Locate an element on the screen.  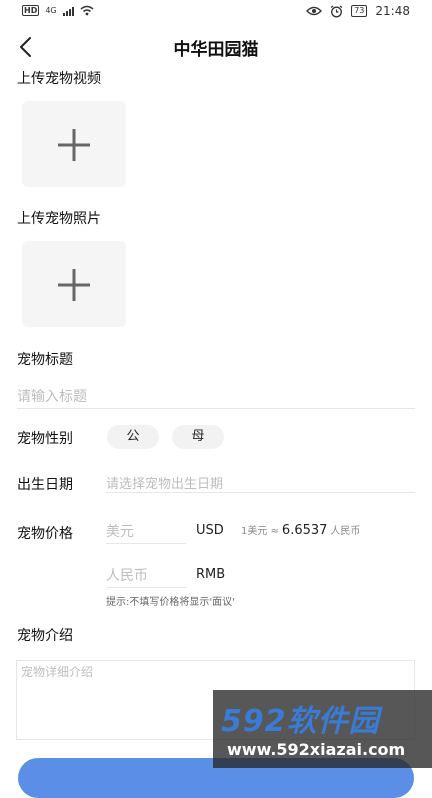
gender-male-option: 公 is located at coordinates (133, 437).